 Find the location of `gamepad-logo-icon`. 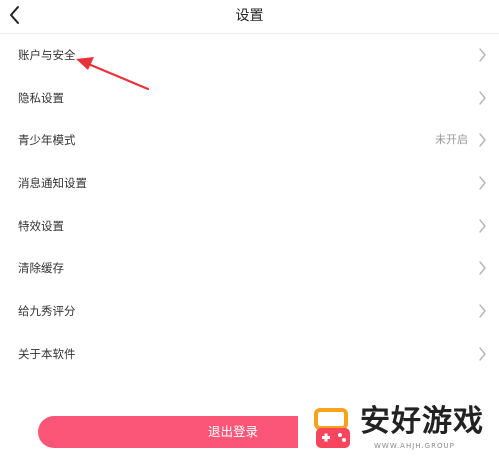

gamepad-logo-icon is located at coordinates (332, 428).